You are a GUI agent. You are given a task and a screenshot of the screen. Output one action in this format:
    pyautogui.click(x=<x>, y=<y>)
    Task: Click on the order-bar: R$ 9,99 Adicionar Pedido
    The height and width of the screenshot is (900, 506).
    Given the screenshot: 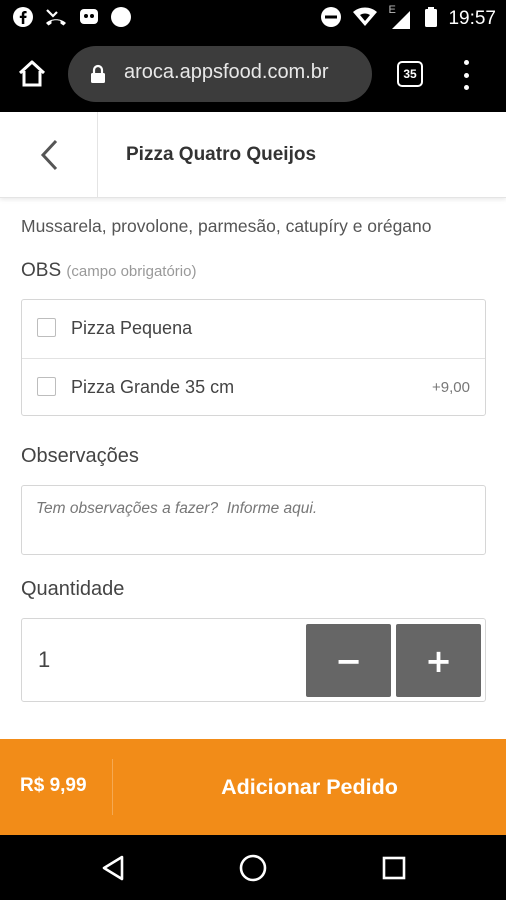 What is the action you would take?
    pyautogui.click(x=253, y=787)
    